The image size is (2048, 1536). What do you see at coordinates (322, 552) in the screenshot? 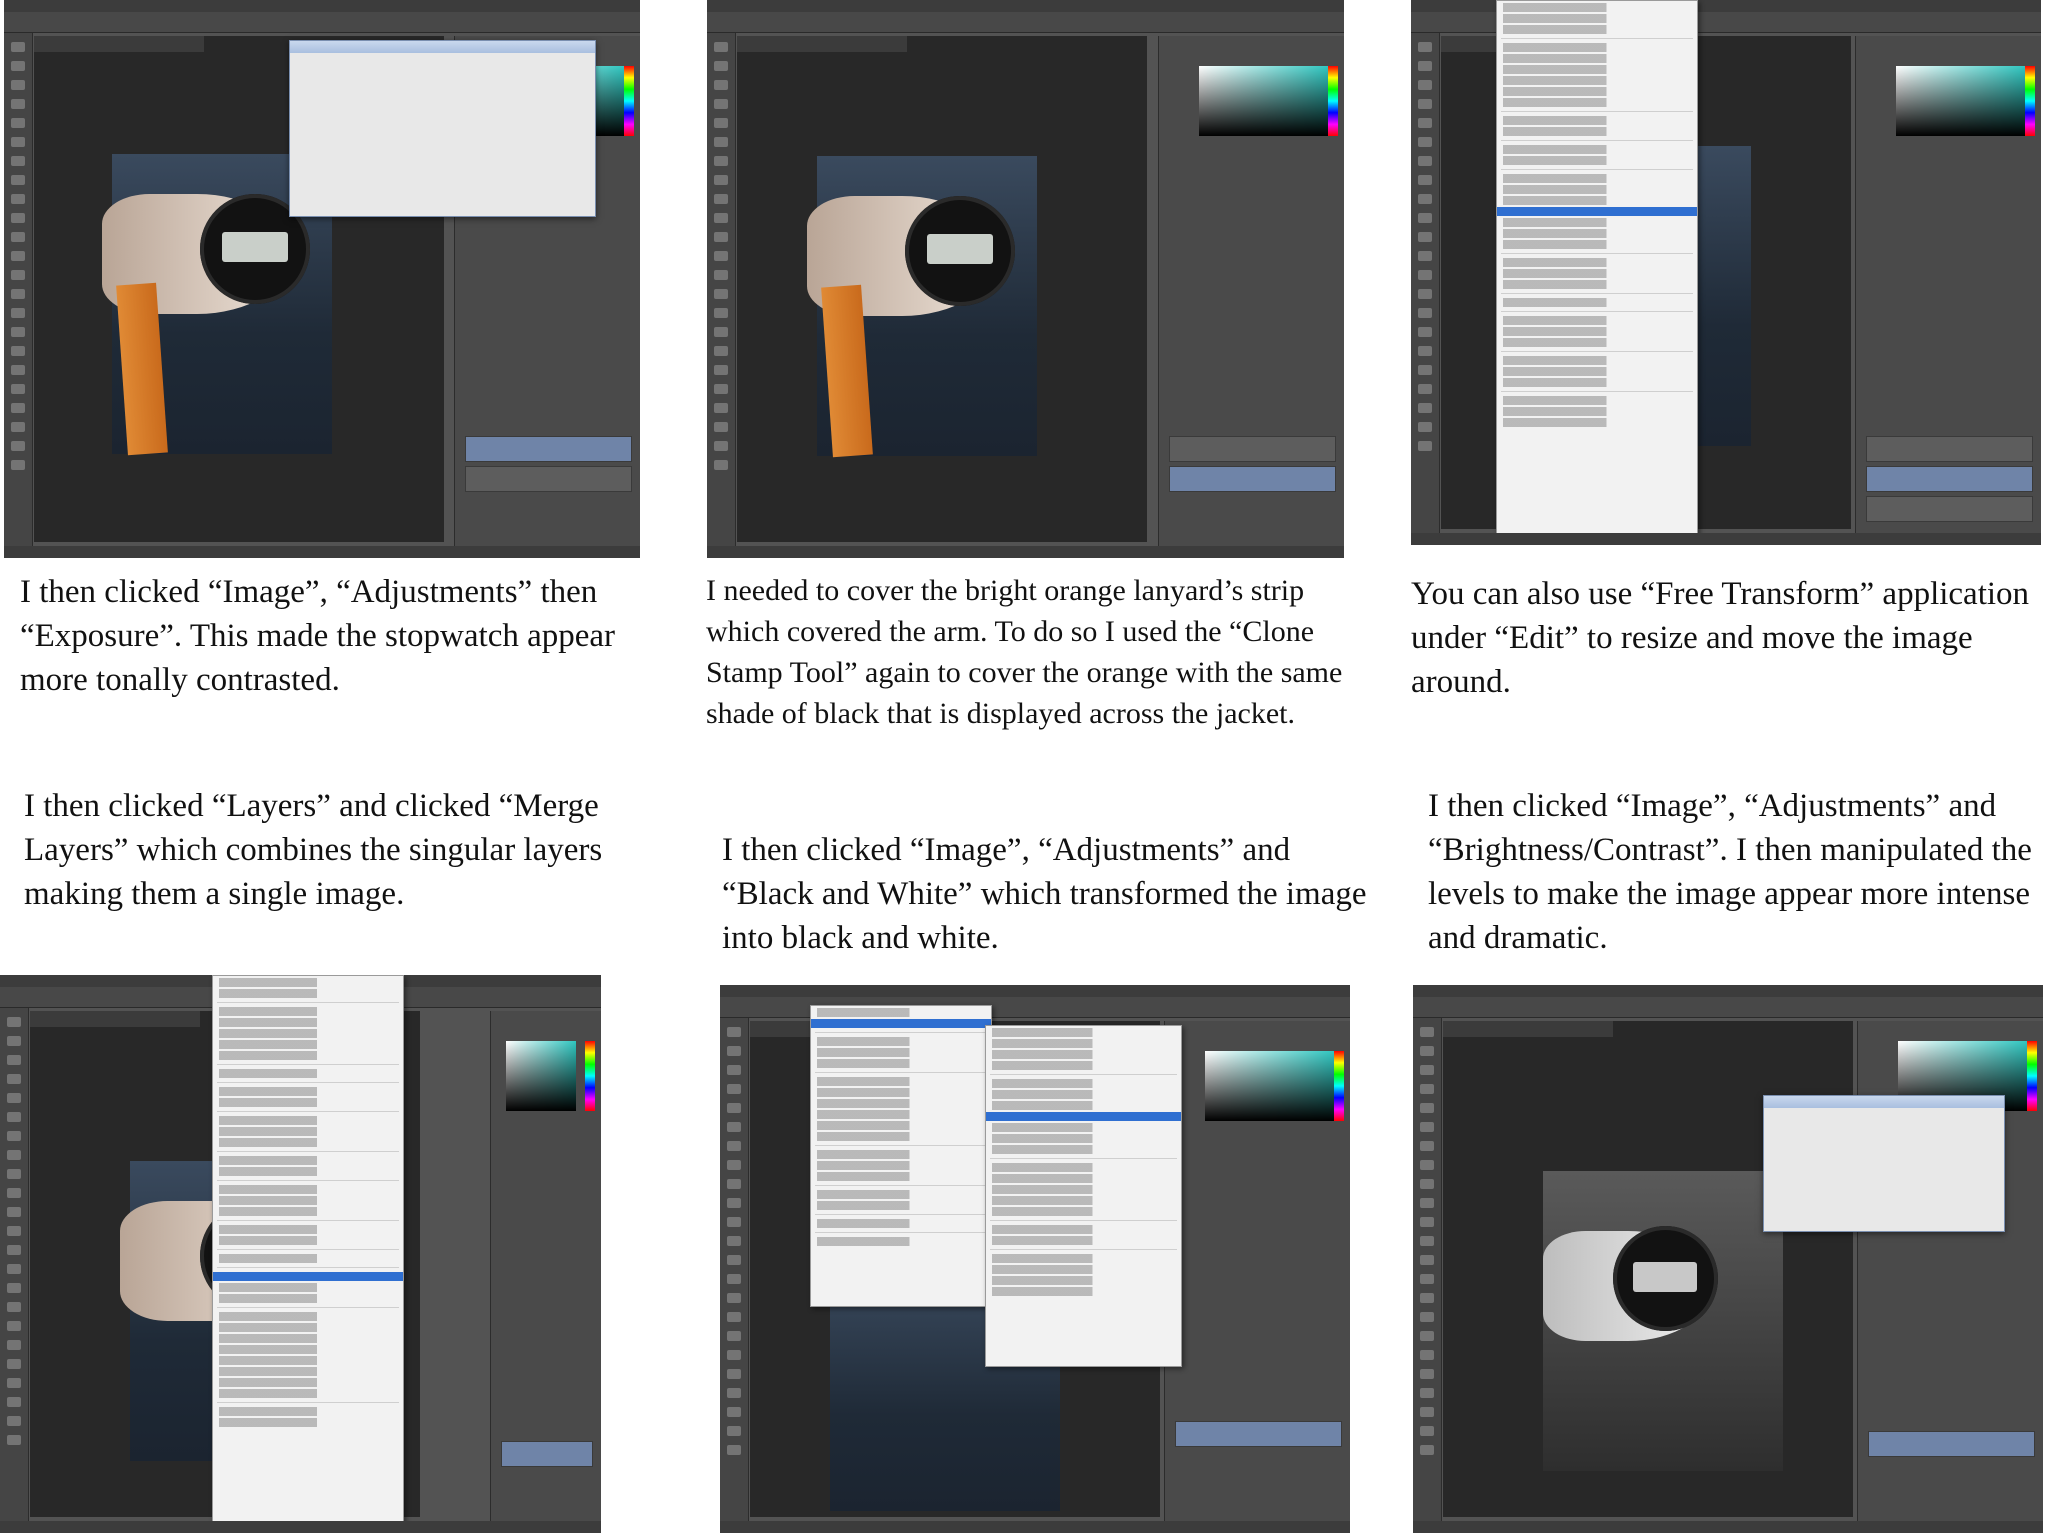
I see `status-bar` at bounding box center [322, 552].